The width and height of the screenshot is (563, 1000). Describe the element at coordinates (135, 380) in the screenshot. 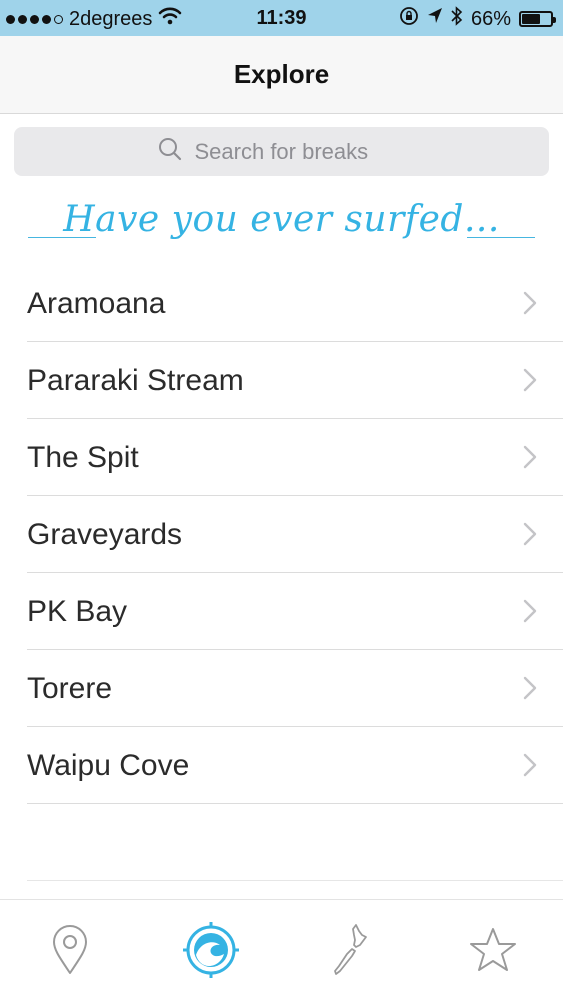

I see `break-name: Pararaki Stream` at that location.